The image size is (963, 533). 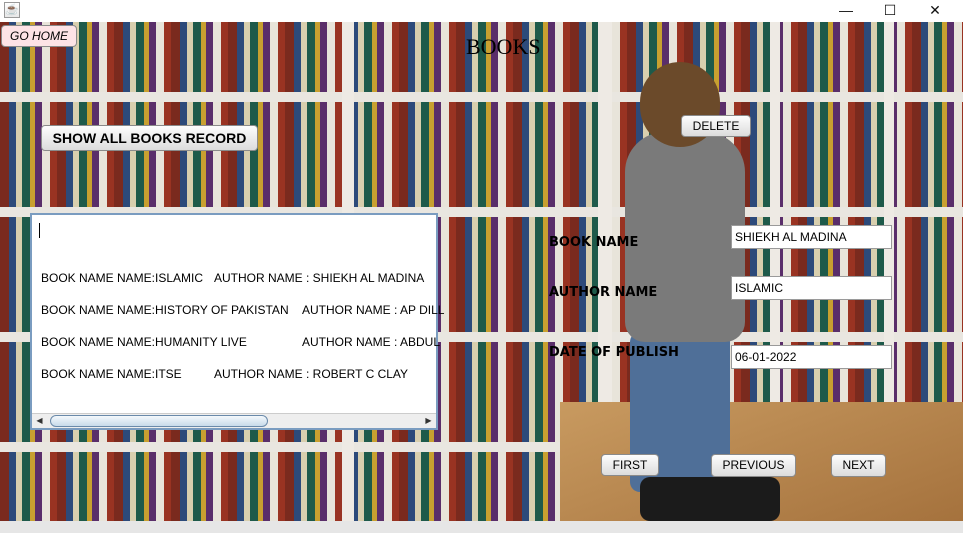 What do you see at coordinates (311, 374) in the screenshot?
I see `record-author: AUTHOR NAME : ROBERT C CLAY` at bounding box center [311, 374].